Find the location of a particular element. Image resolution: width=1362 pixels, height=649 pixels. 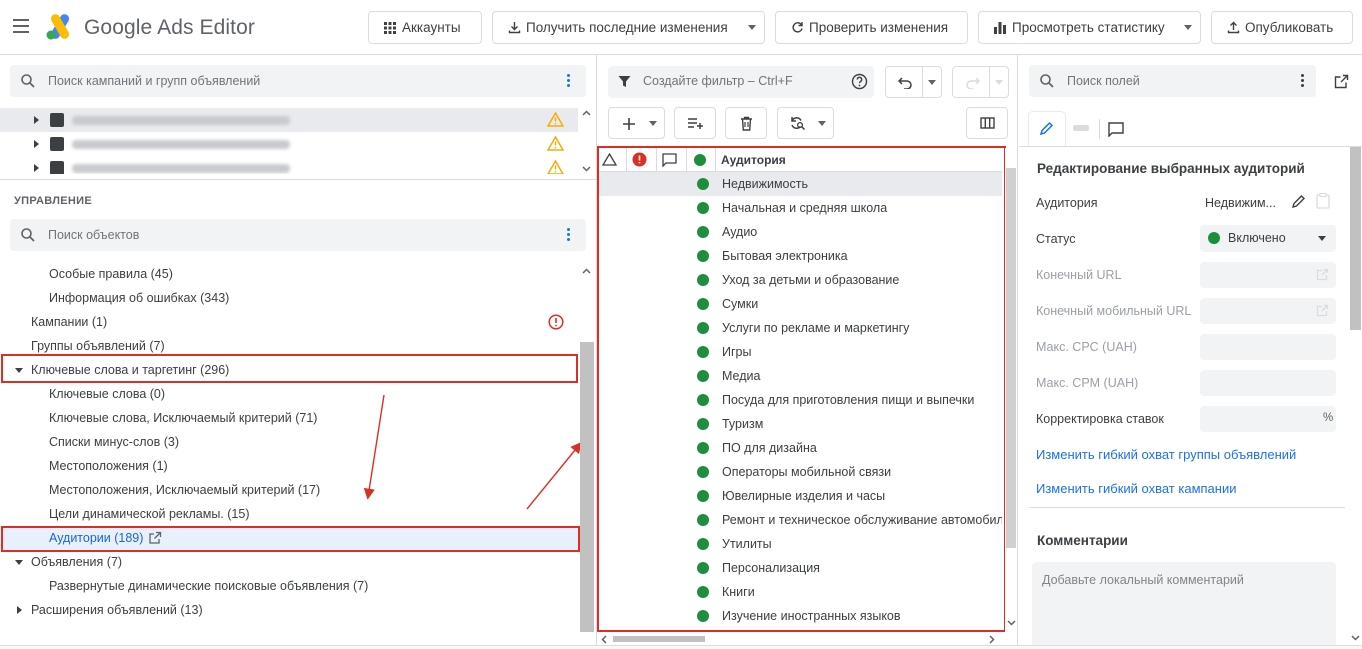

status-select: Включено is located at coordinates (1268, 238).